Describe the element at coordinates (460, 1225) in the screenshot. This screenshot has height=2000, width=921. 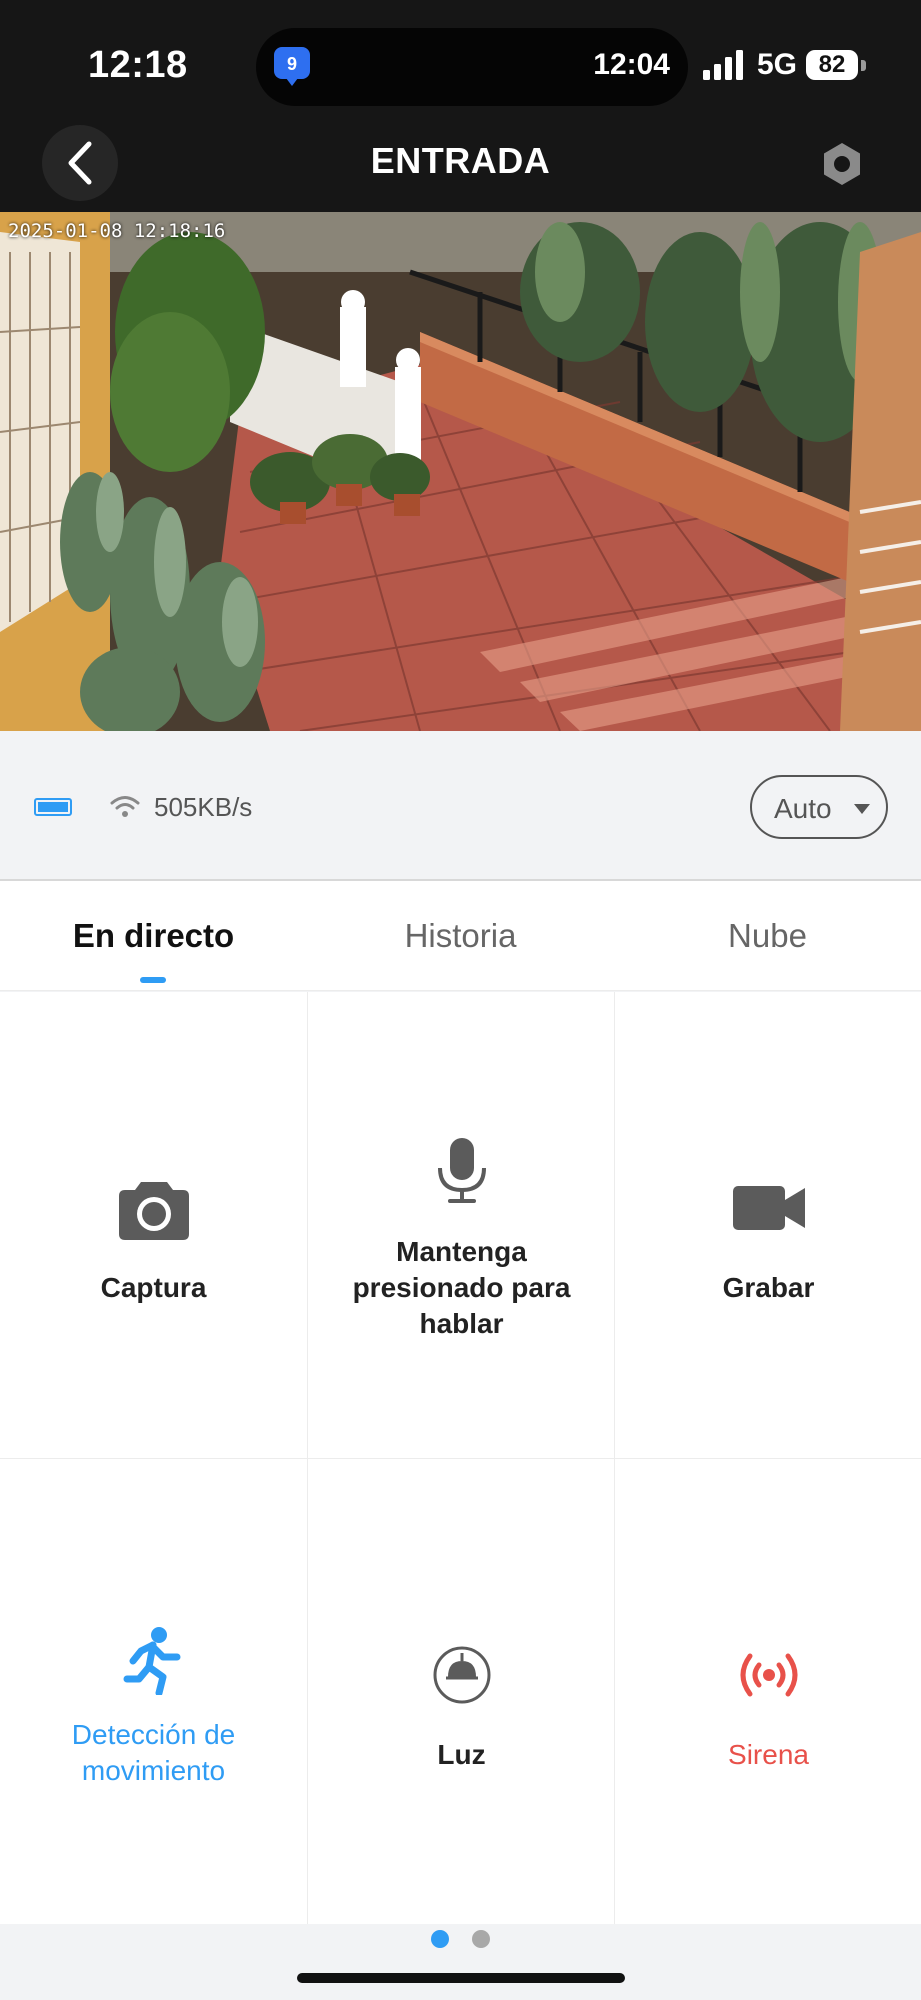
I see `push-to-talk-button: Mantenga presionado para hablar` at that location.